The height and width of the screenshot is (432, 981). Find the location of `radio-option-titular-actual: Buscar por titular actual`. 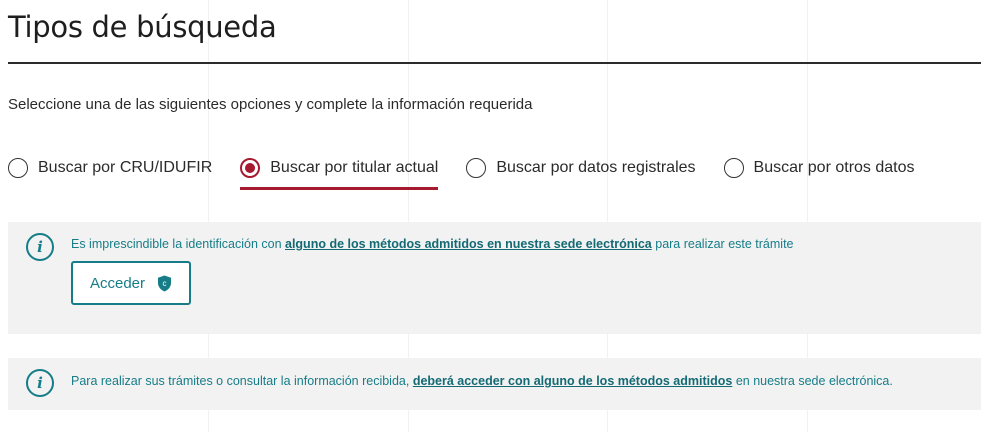

radio-option-titular-actual: Buscar por titular actual is located at coordinates (339, 173).